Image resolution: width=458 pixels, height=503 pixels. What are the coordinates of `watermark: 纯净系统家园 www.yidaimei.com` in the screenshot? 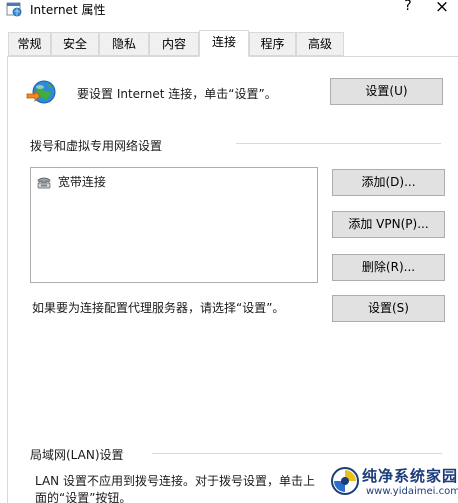 It's located at (390, 482).